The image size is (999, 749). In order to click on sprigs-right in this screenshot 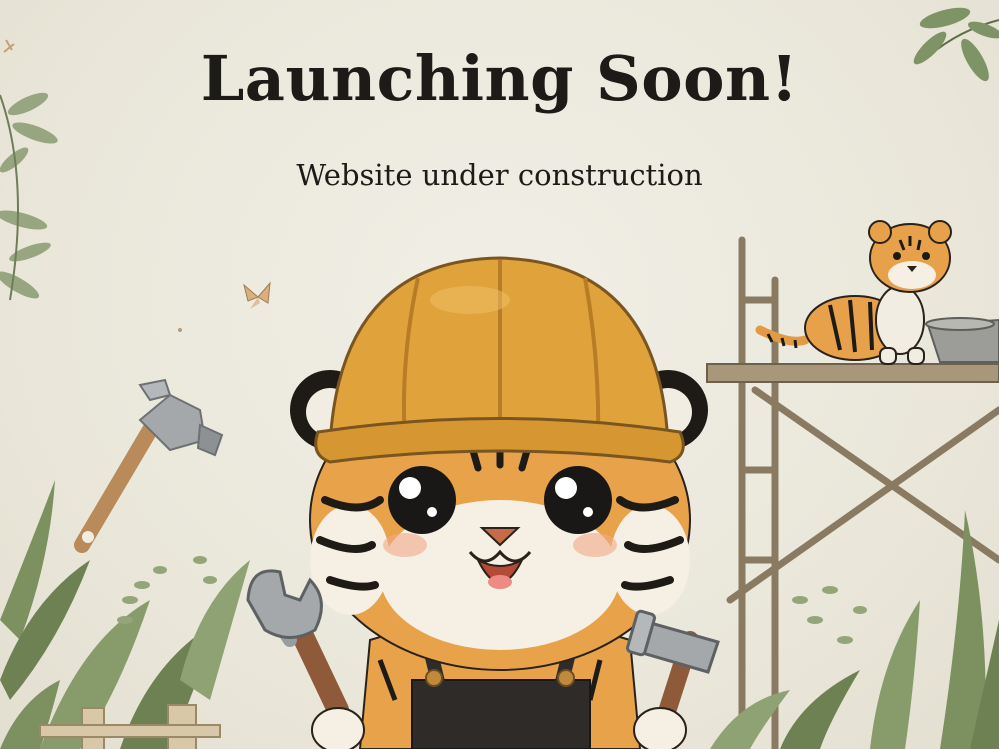, I will do `click(829, 615)`.